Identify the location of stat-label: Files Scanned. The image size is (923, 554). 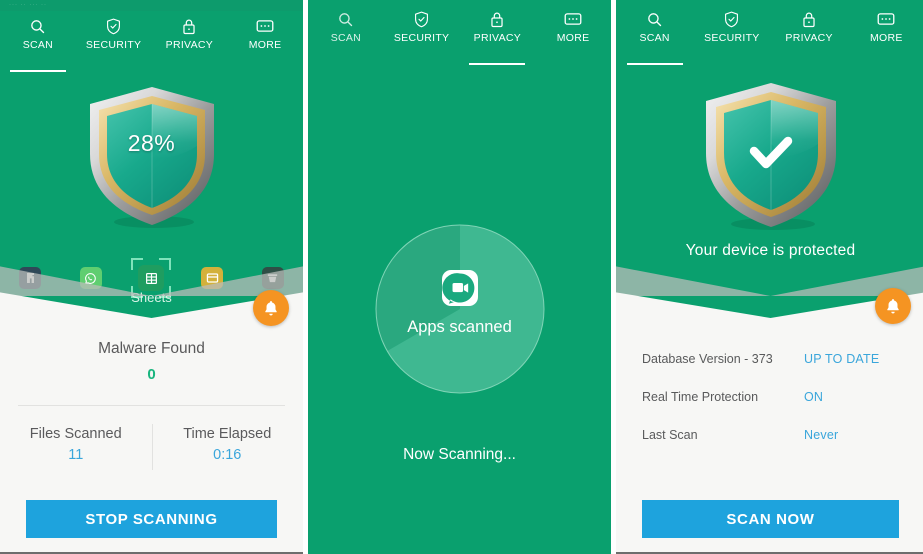
(75, 434).